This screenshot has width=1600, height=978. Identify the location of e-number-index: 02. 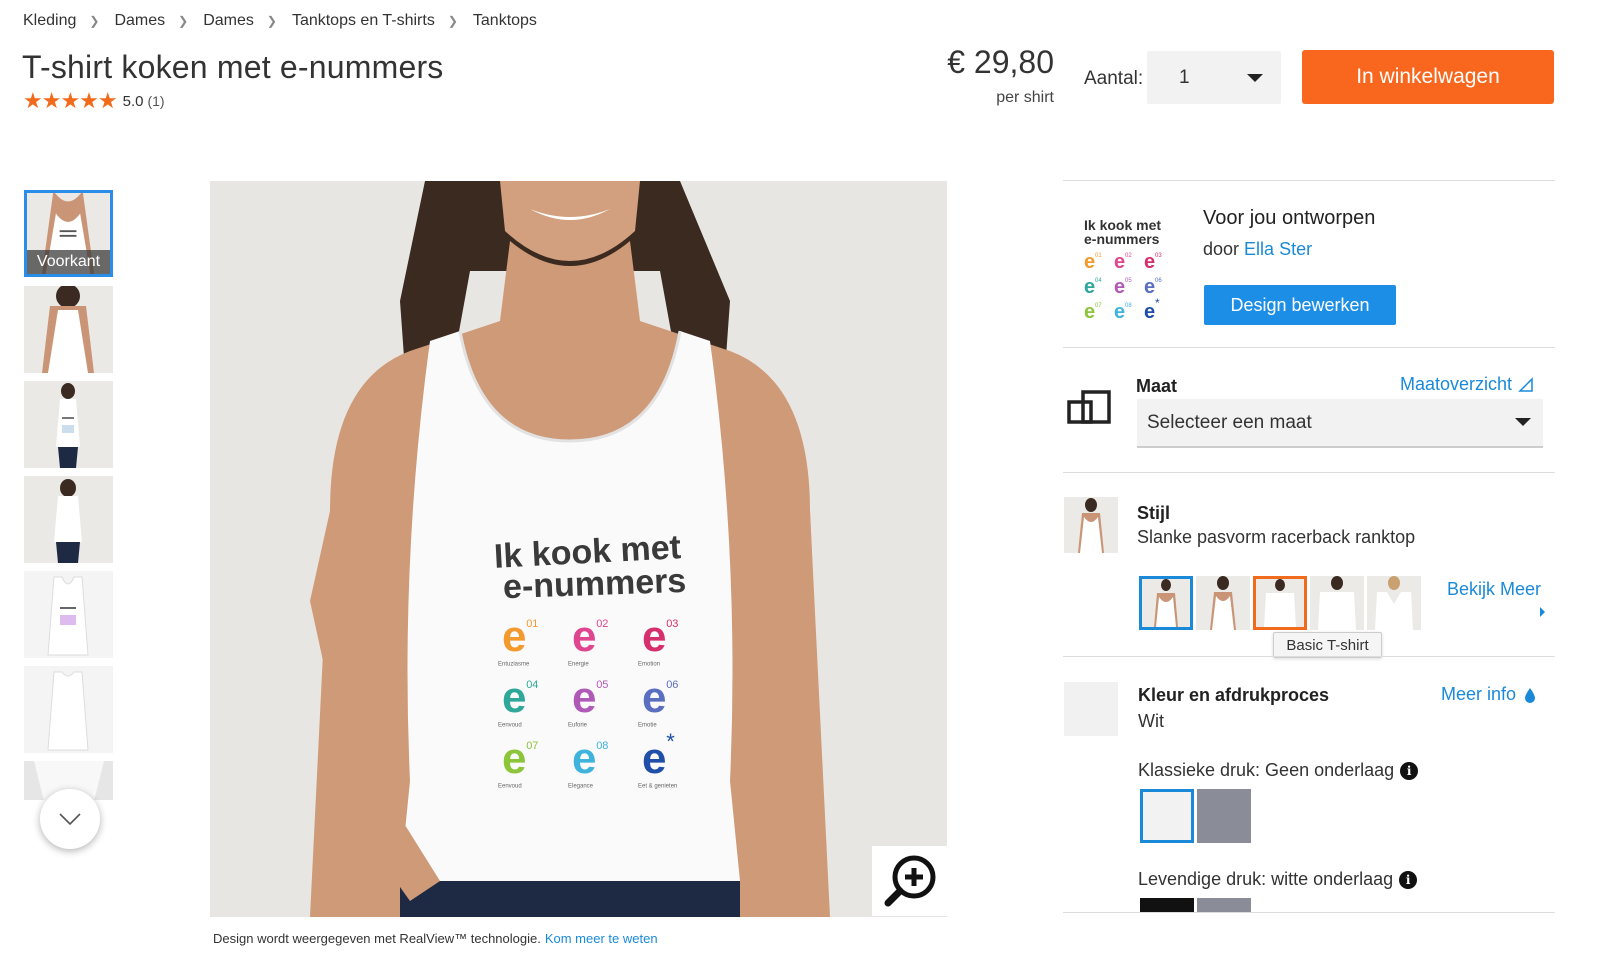
(1128, 256).